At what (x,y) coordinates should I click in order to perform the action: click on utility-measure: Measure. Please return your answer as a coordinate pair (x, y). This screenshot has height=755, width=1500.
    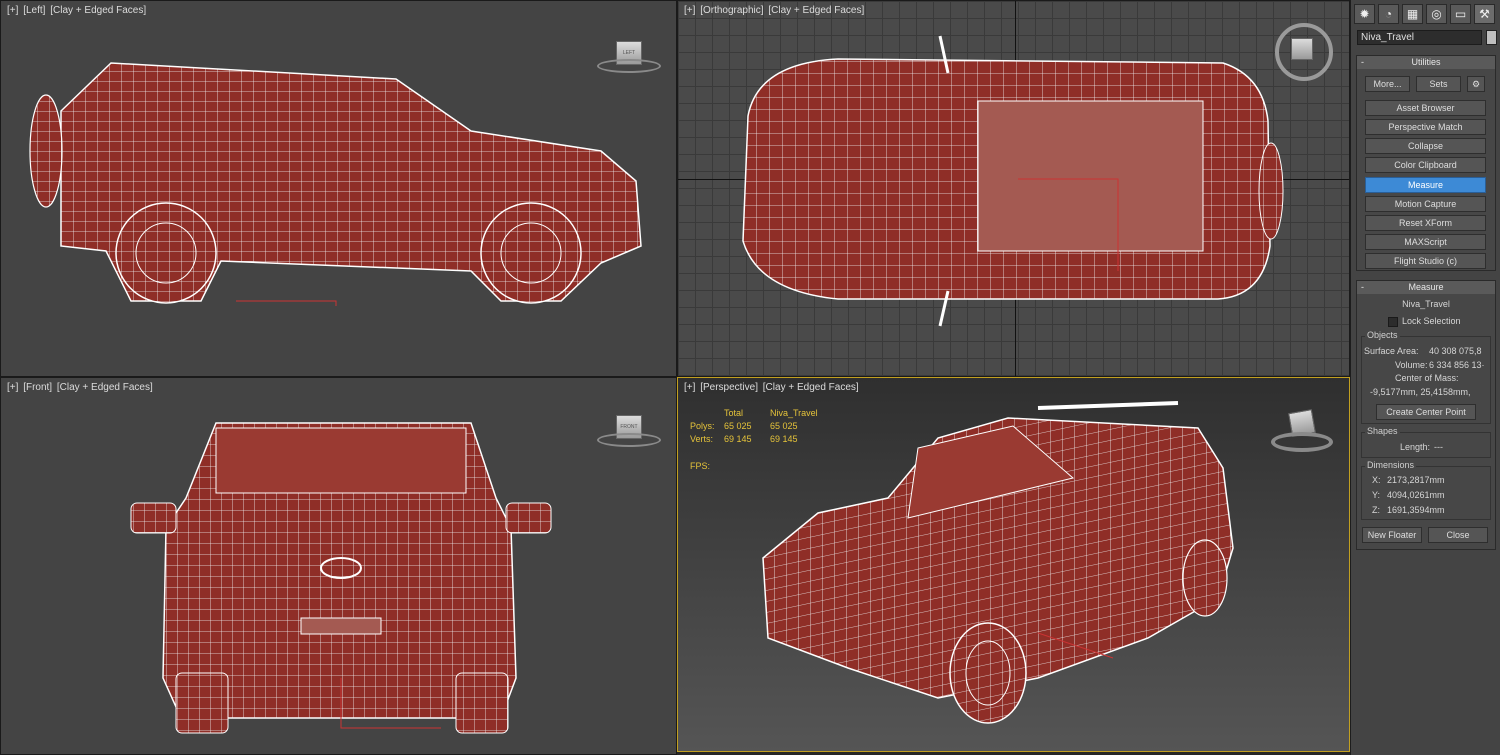
    Looking at the image, I should click on (1425, 185).